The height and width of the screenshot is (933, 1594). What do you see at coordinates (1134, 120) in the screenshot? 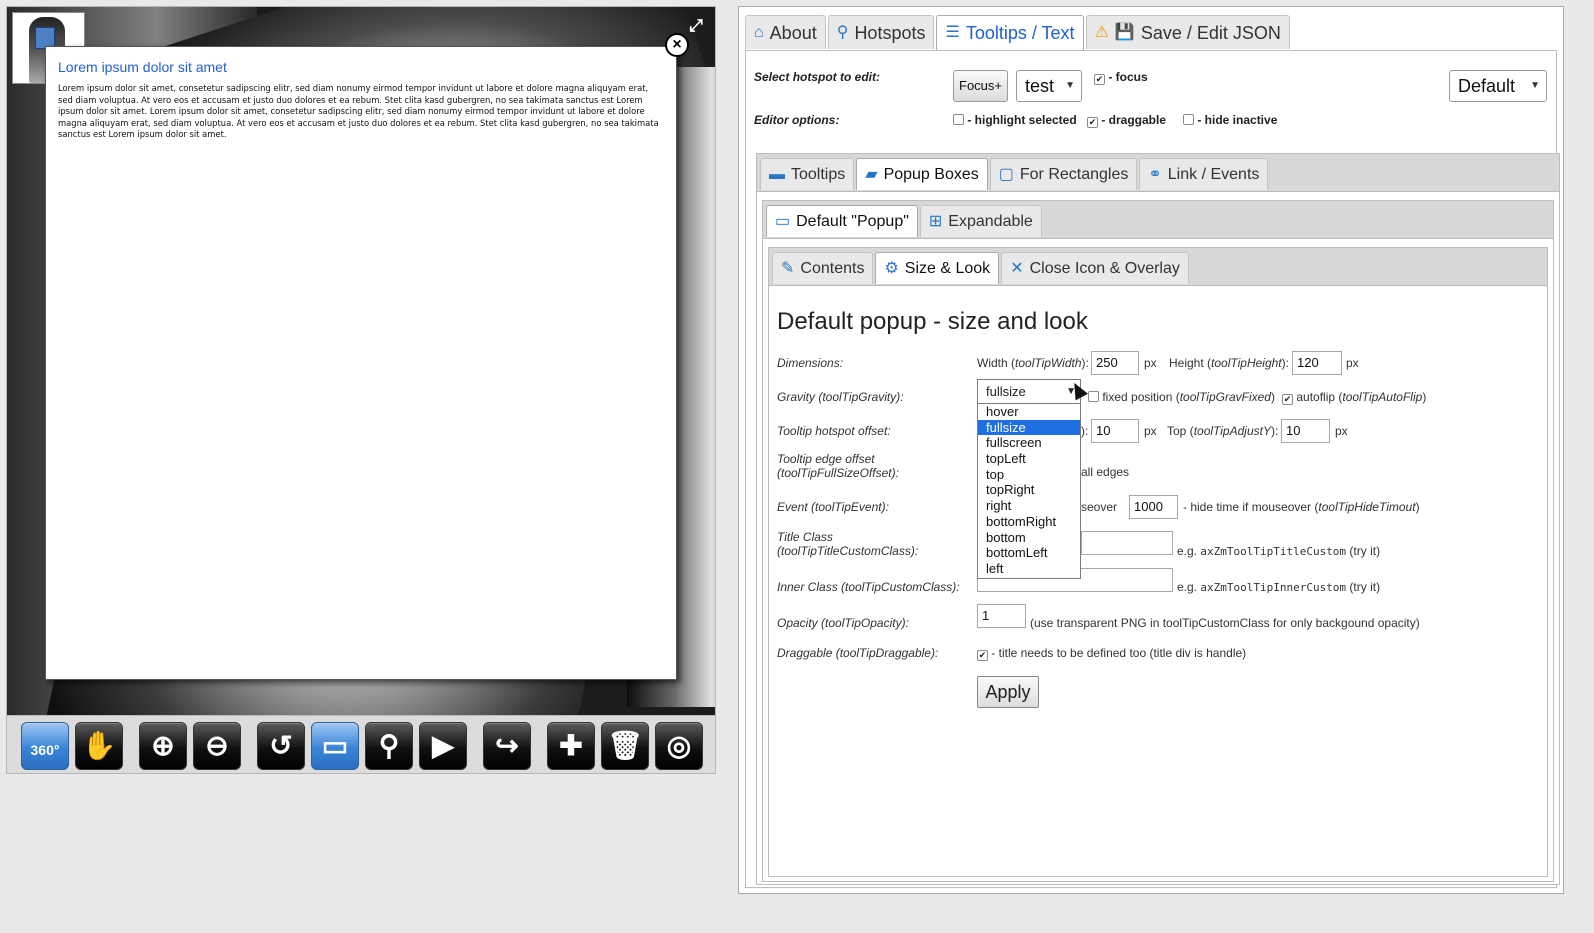
I see `draggable-label: - draggable` at bounding box center [1134, 120].